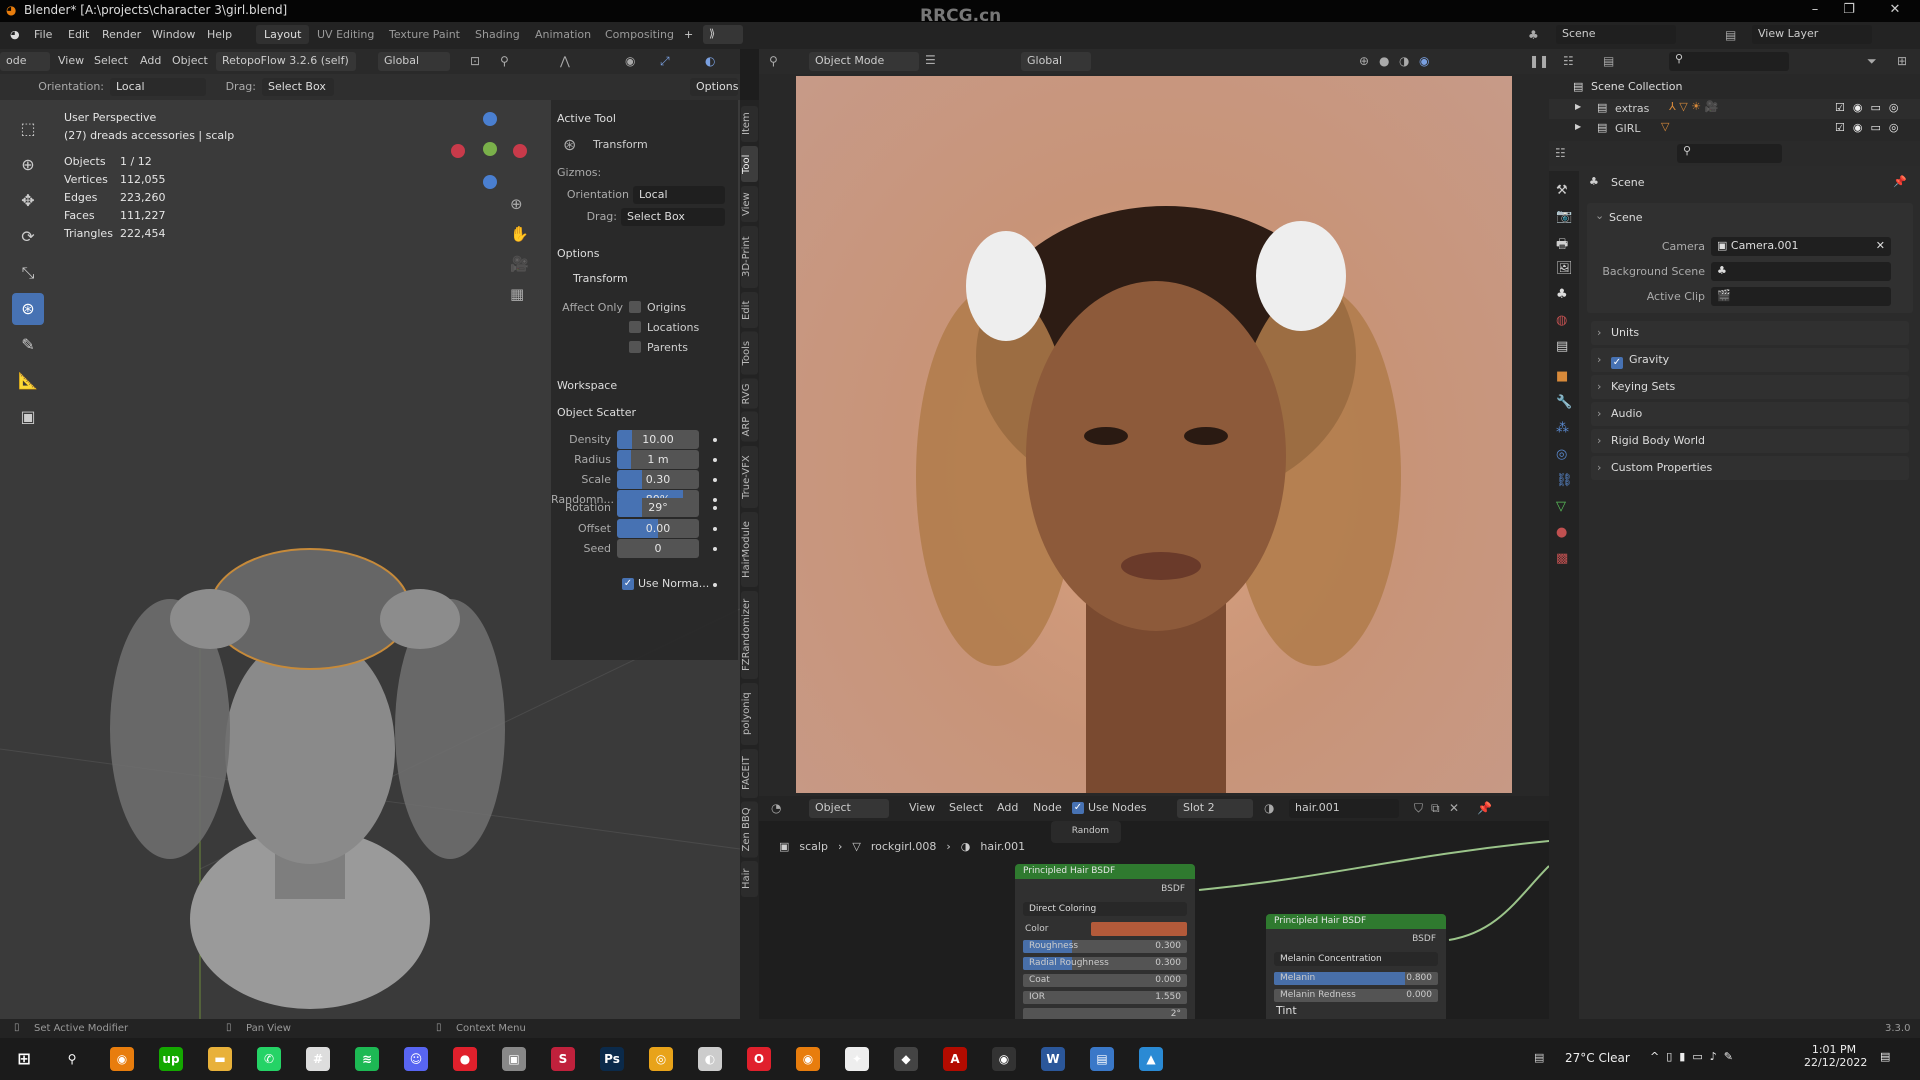 This screenshot has width=1920, height=1080. Describe the element at coordinates (345, 34) in the screenshot. I see `tab-uv-editing: UV Editing` at that location.